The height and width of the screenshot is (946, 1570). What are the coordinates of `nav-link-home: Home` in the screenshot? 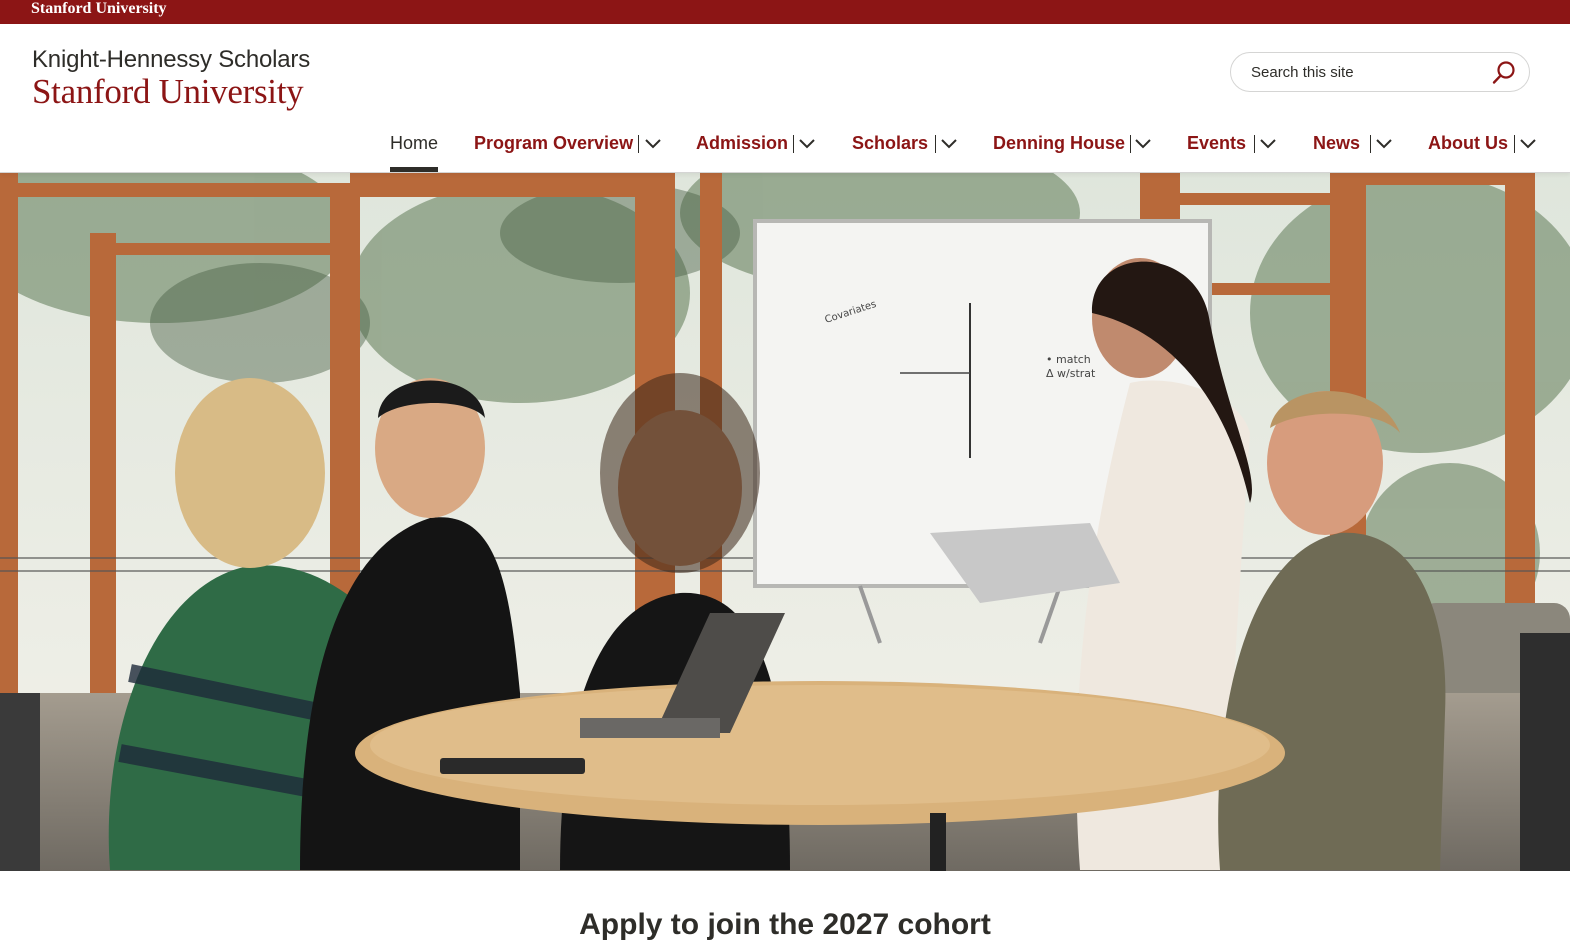 It's located at (414, 143).